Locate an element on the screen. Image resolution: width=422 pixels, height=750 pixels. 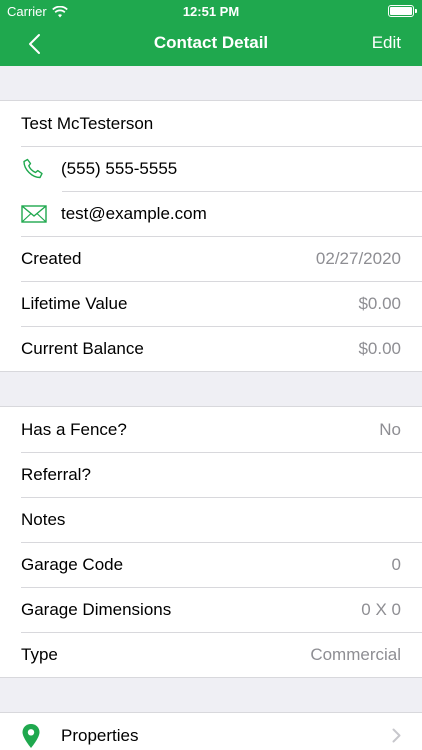
notes-row: Notes is located at coordinates (211, 519).